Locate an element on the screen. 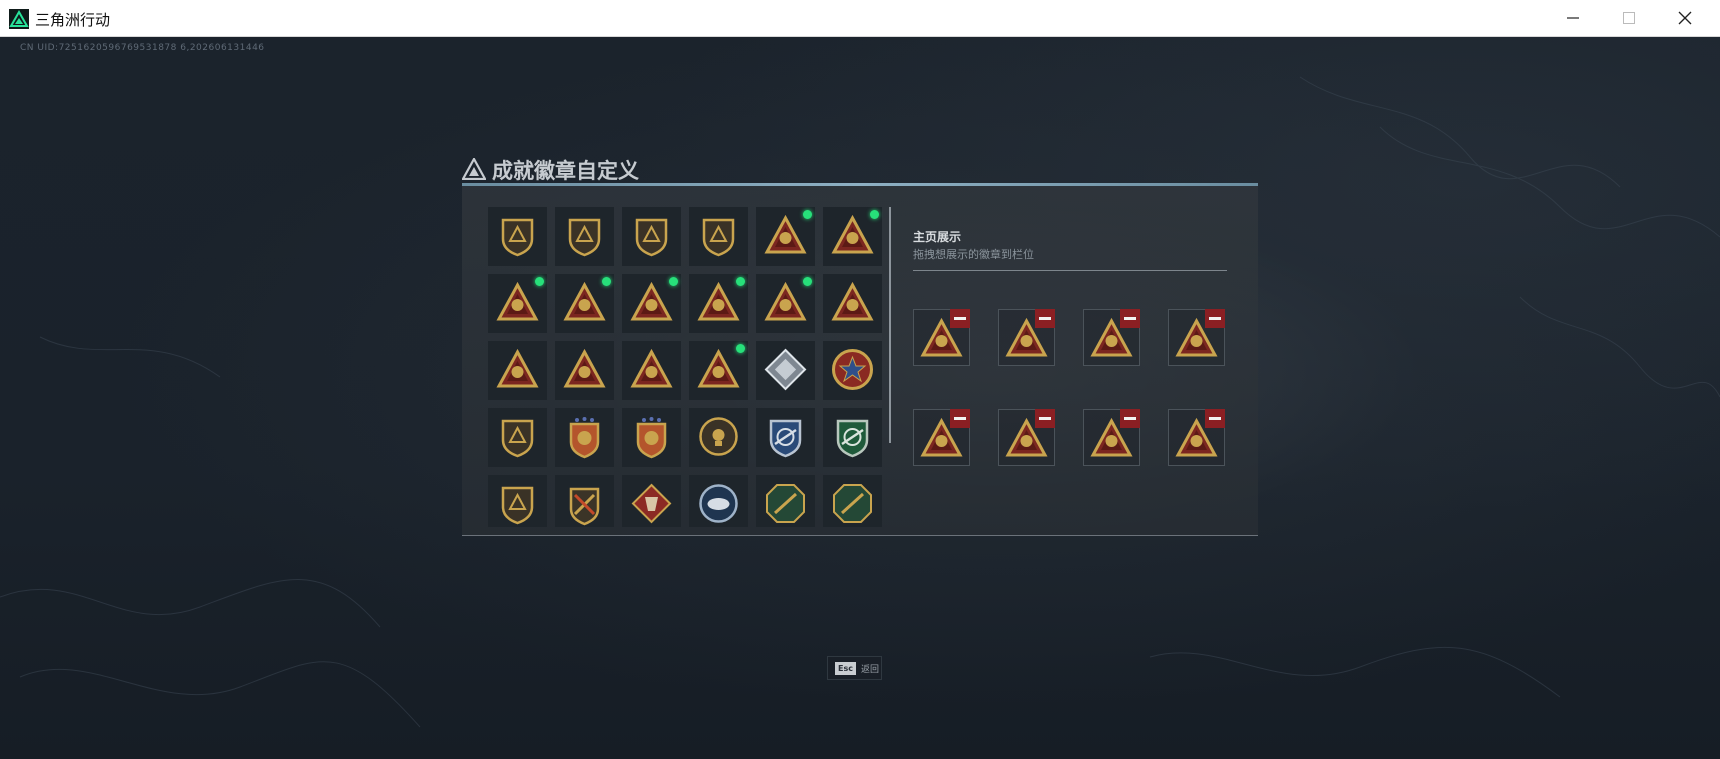 The width and height of the screenshot is (1720, 759). fist-shield-badge-icon is located at coordinates (517, 438).